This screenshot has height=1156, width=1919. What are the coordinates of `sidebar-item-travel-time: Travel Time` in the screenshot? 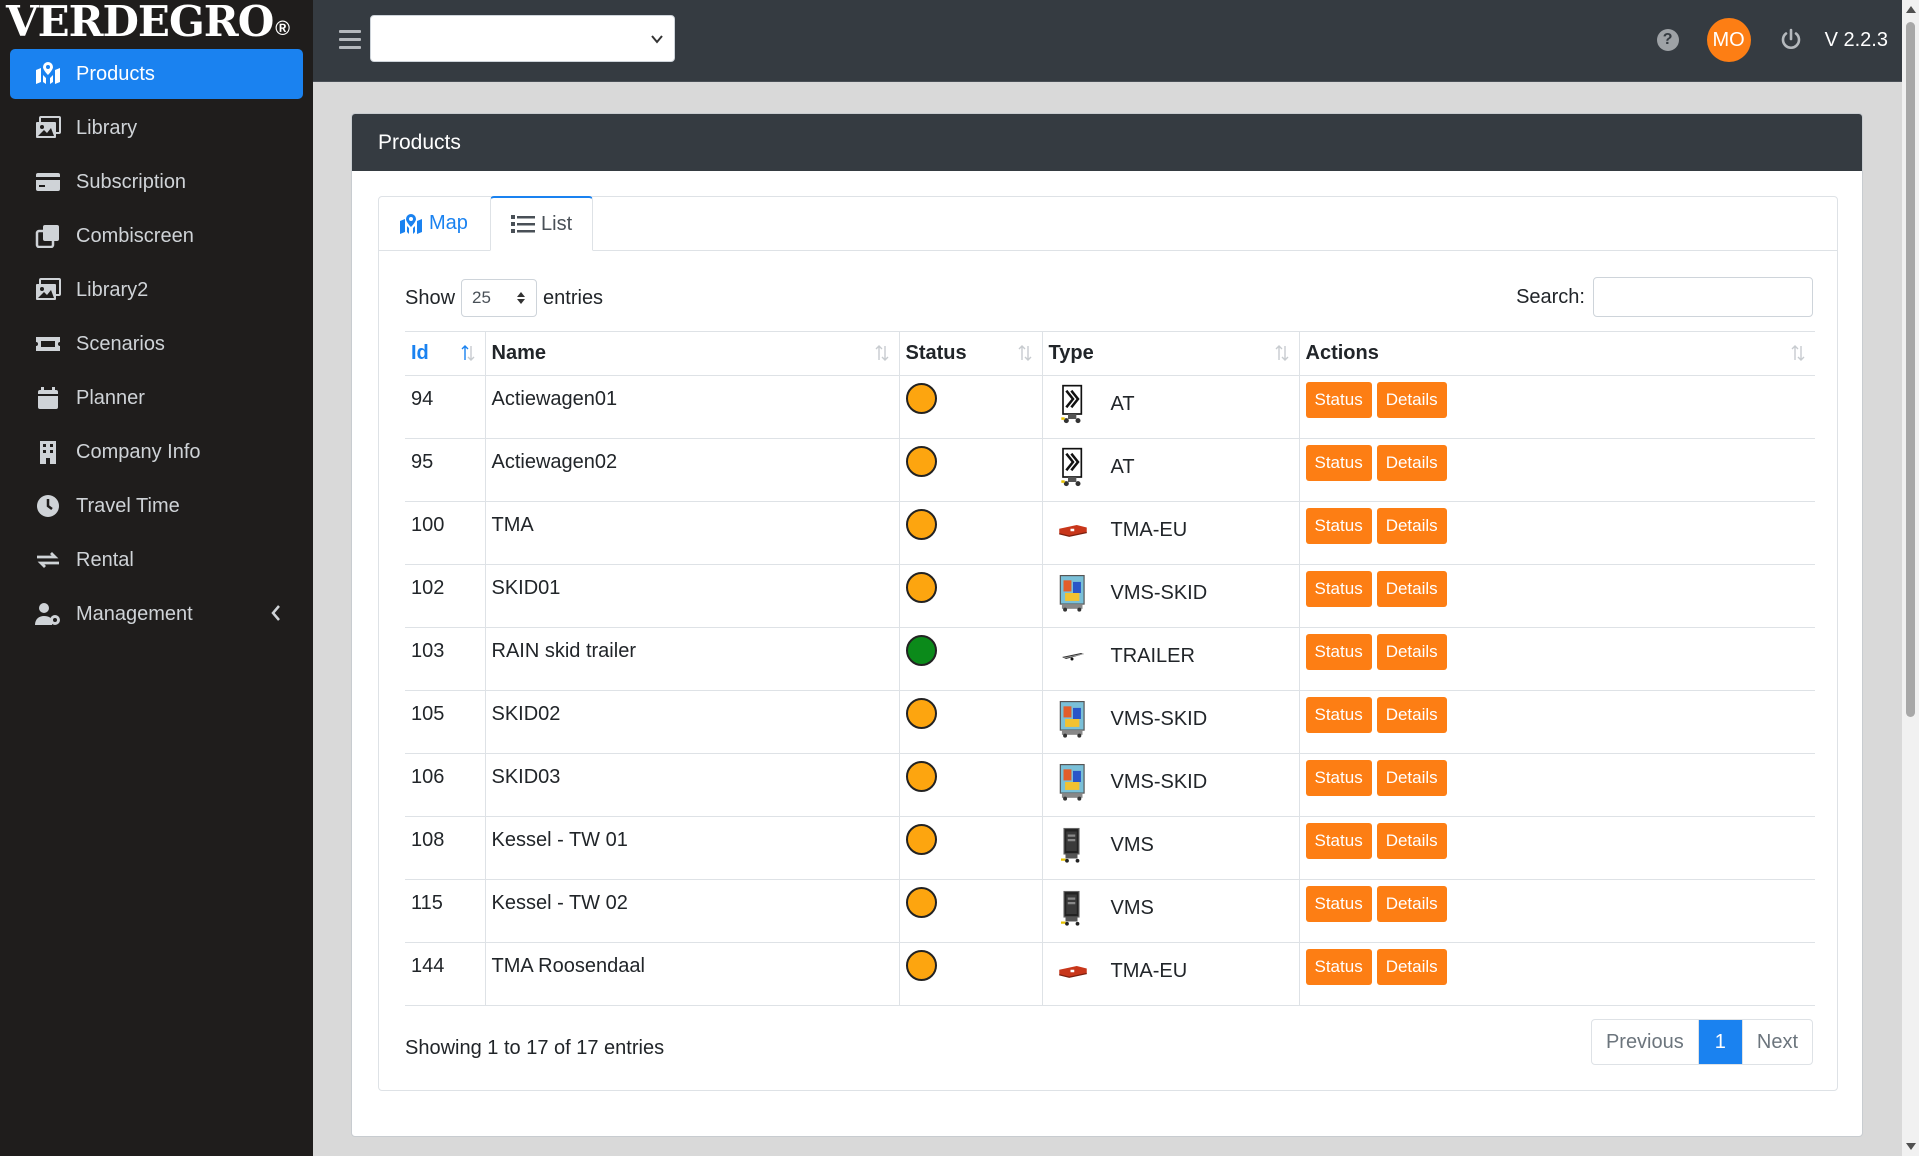 It's located at (156, 506).